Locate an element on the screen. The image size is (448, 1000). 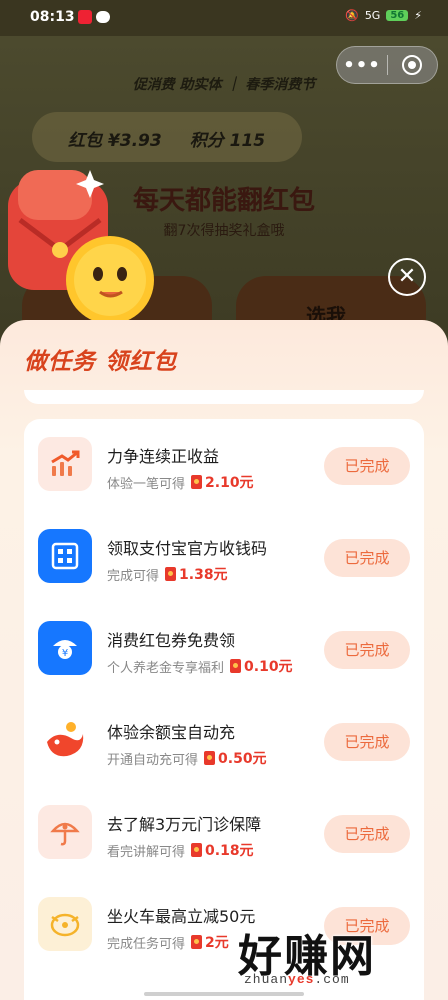
task-item: 力争连续正收益 体验一笔可得 2.10元 已完成 is located at coordinates (224, 465).